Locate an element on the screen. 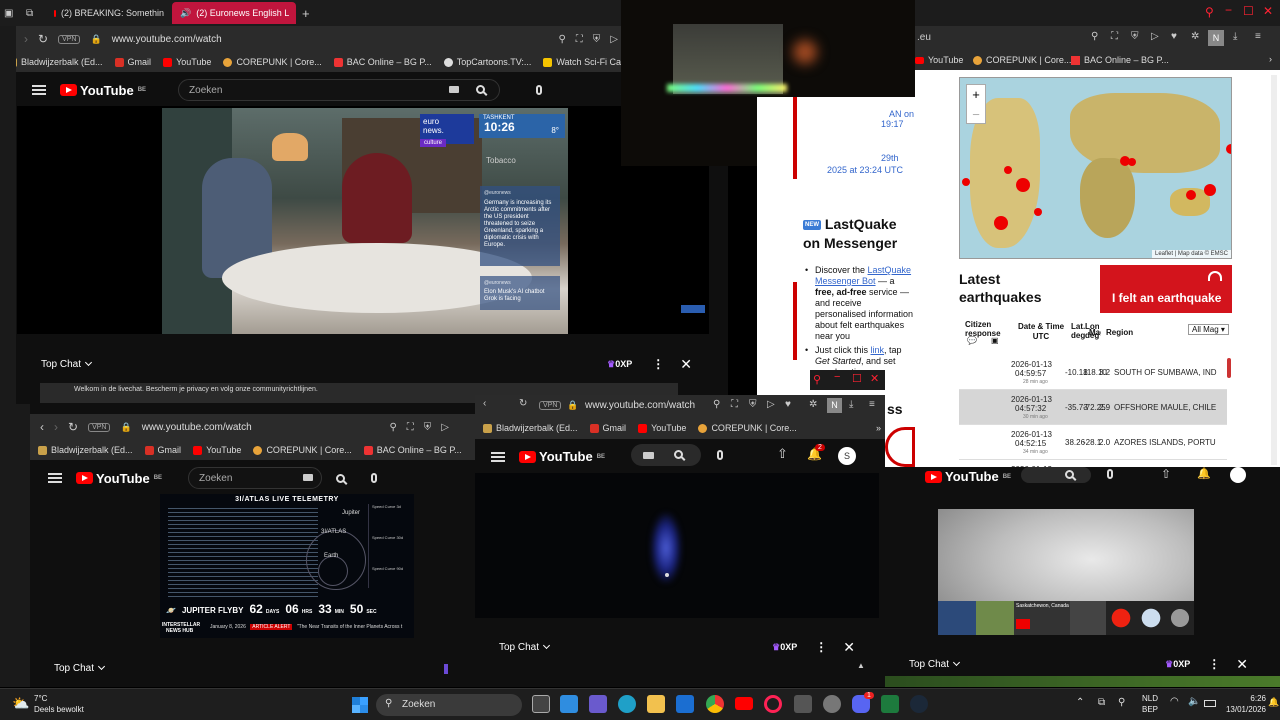 This screenshot has height=720, width=1280. wifi-icon: ◠ is located at coordinates (1174, 701).